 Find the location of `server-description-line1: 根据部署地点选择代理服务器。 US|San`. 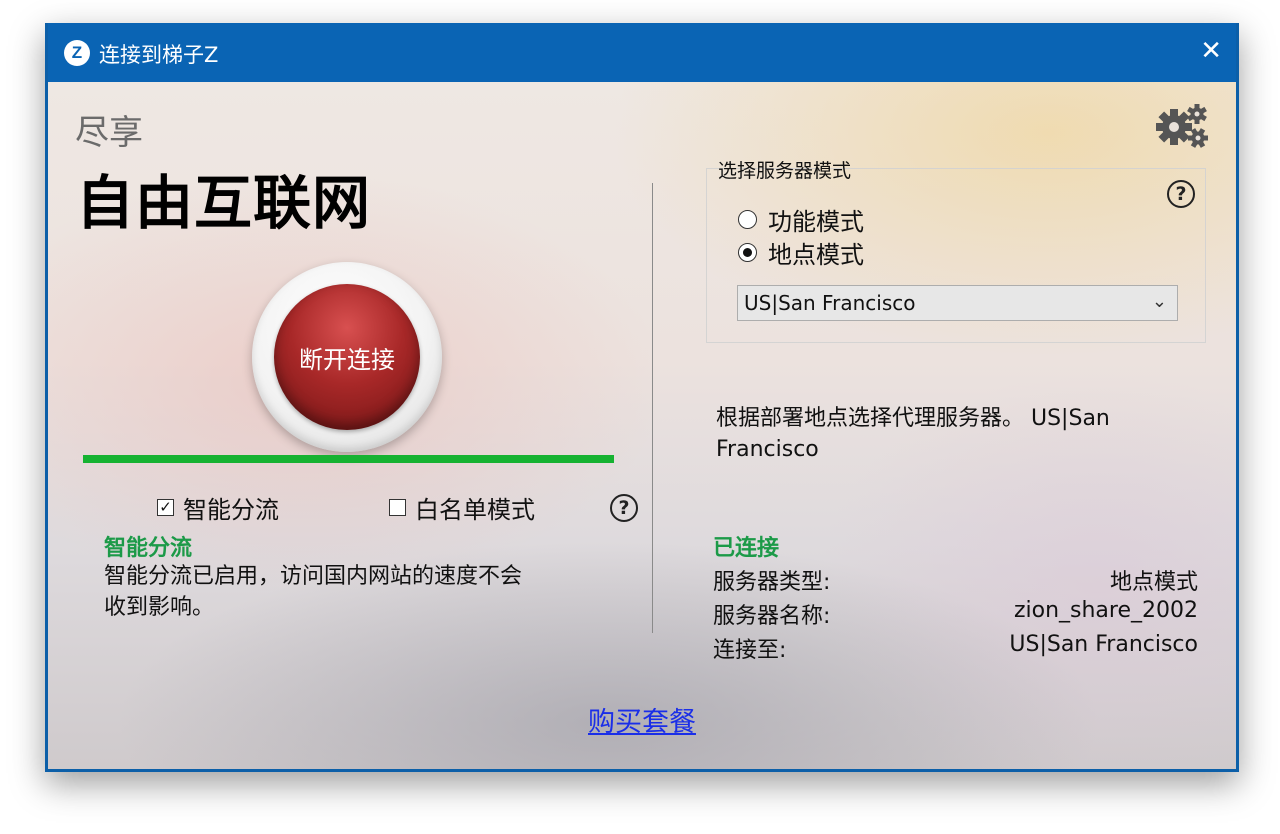

server-description-line1: 根据部署地点选择代理服务器。 US|San is located at coordinates (913, 418).